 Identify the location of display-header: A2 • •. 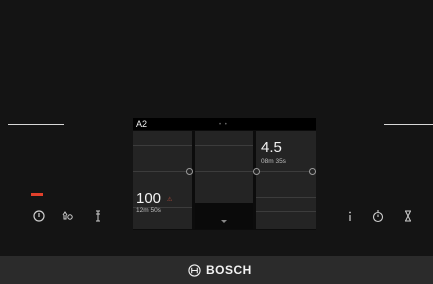
(224, 124).